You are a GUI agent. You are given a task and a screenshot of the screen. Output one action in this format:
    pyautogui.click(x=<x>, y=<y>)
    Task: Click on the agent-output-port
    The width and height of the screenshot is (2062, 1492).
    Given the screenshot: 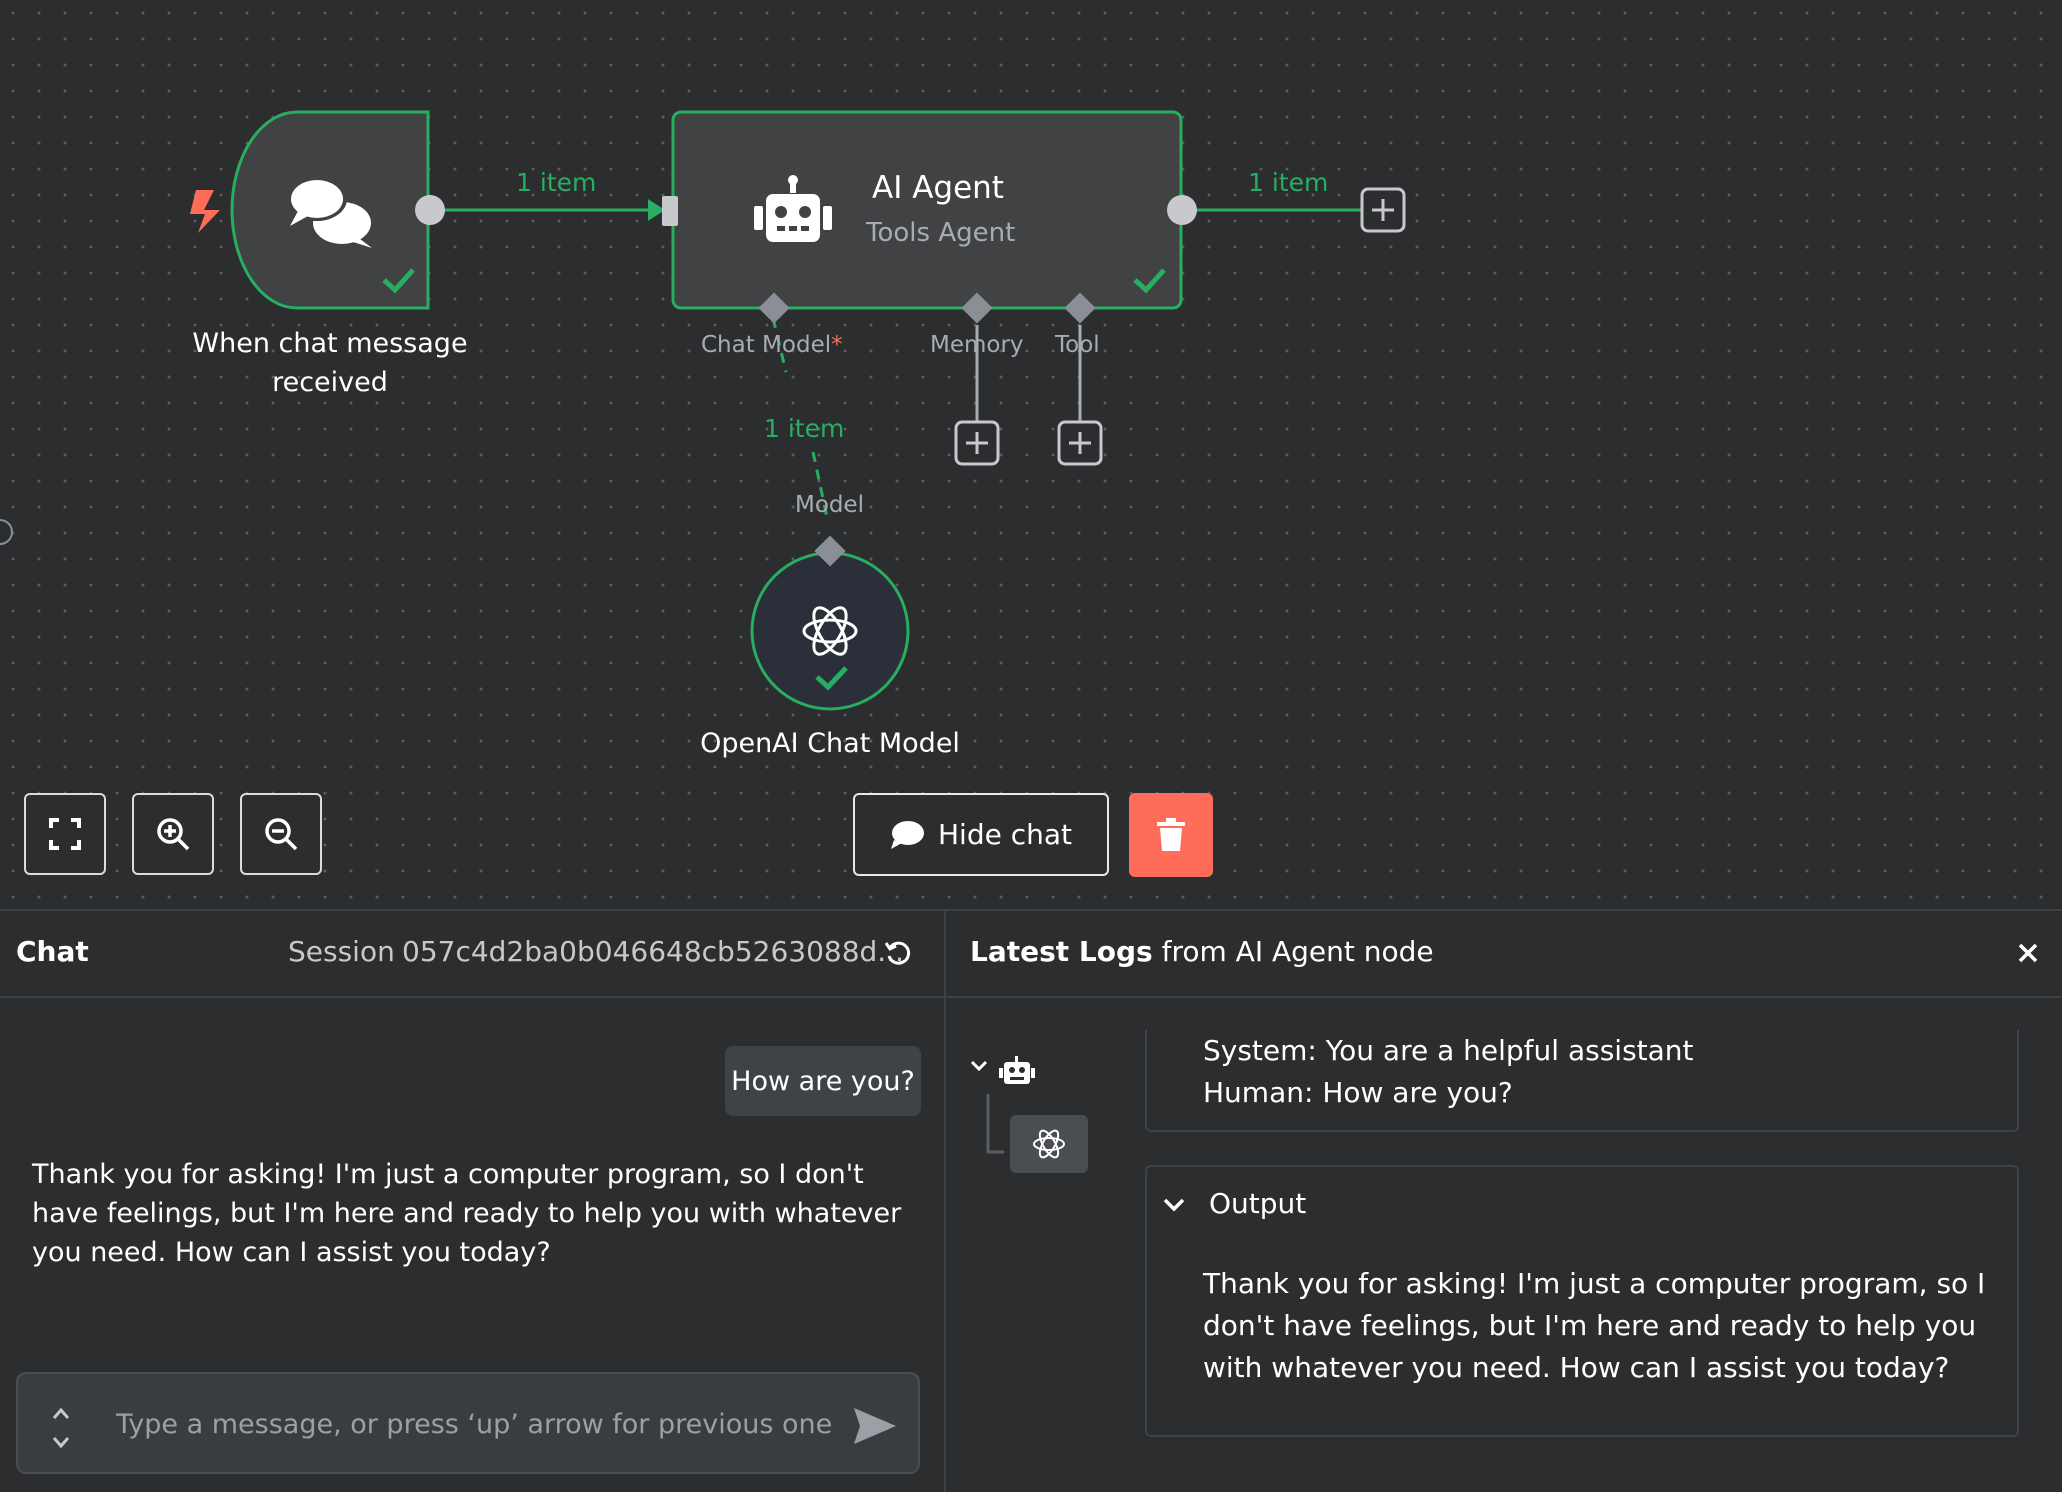 What is the action you would take?
    pyautogui.click(x=1182, y=210)
    